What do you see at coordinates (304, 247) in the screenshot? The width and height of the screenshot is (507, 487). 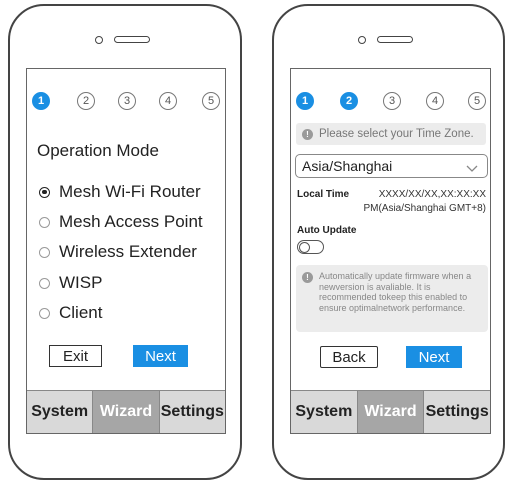 I see `toggle-knob` at bounding box center [304, 247].